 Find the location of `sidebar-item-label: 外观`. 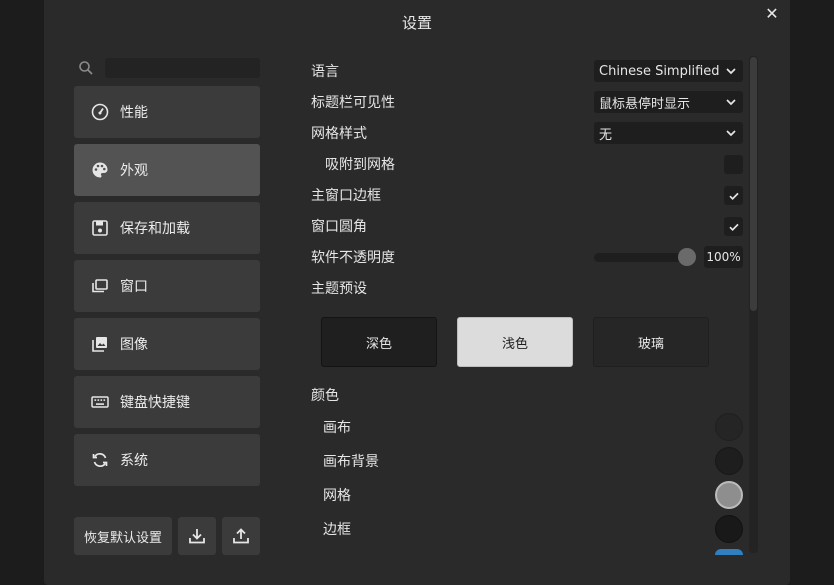

sidebar-item-label: 外观 is located at coordinates (134, 171).